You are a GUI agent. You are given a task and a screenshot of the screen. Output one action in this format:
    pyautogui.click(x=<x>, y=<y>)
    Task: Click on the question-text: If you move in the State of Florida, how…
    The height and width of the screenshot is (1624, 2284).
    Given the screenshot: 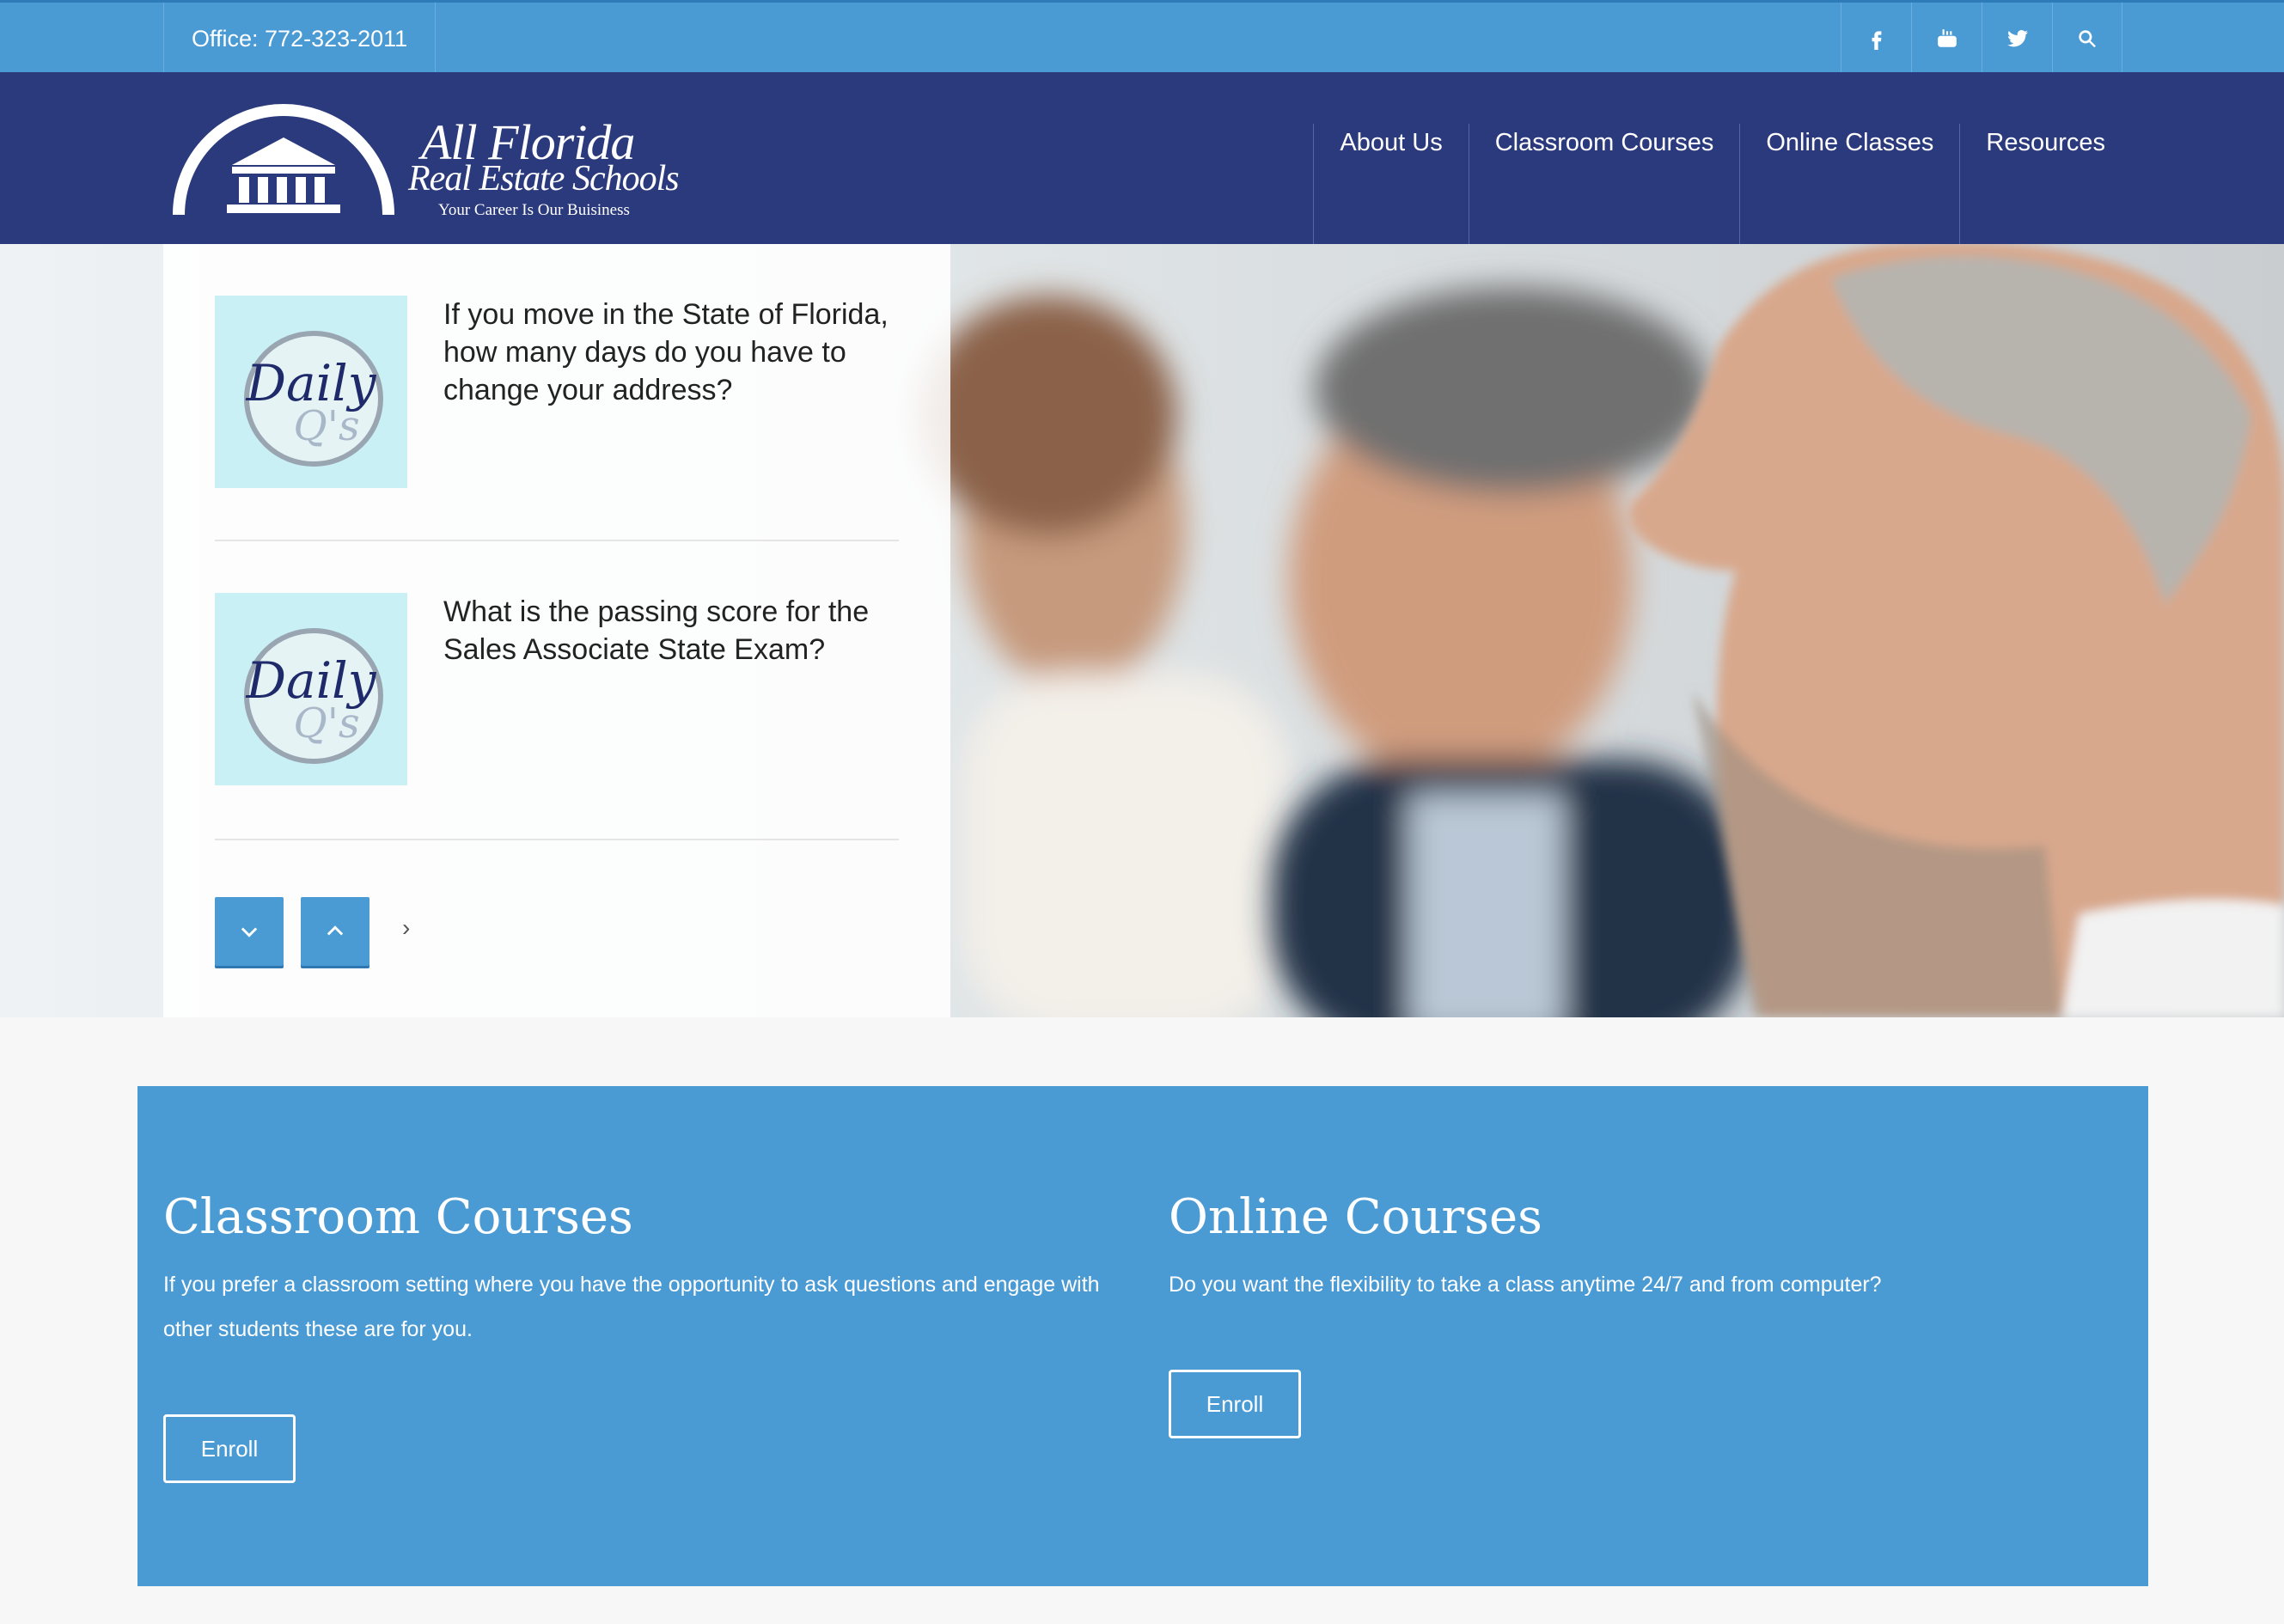 What is the action you would take?
    pyautogui.click(x=666, y=352)
    